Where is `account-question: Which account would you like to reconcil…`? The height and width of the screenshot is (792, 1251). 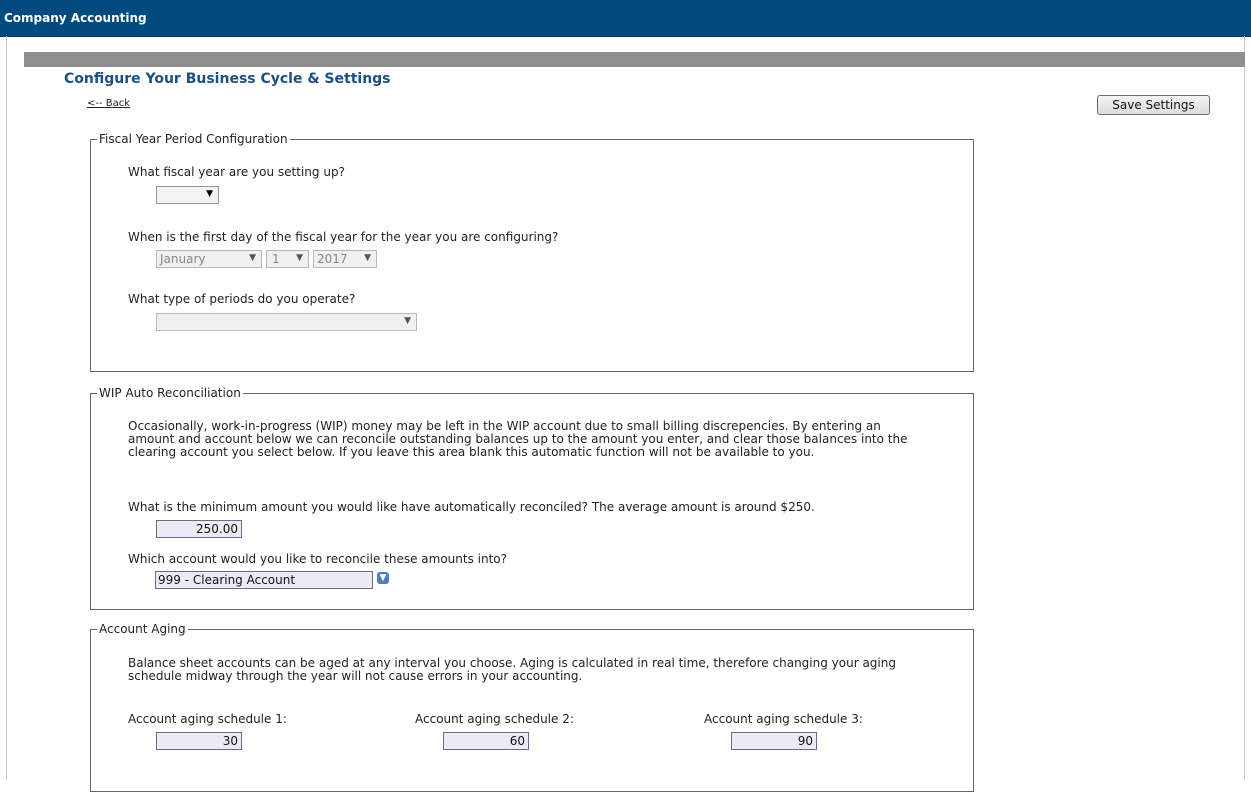
account-question: Which account would you like to reconcil… is located at coordinates (318, 559).